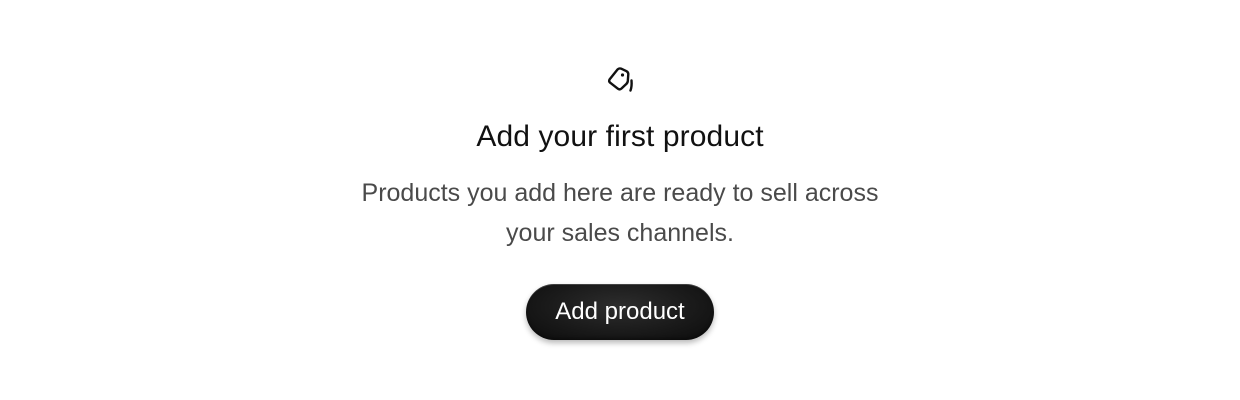 This screenshot has width=1240, height=400. I want to click on empty-state-title: Add your first product, so click(620, 136).